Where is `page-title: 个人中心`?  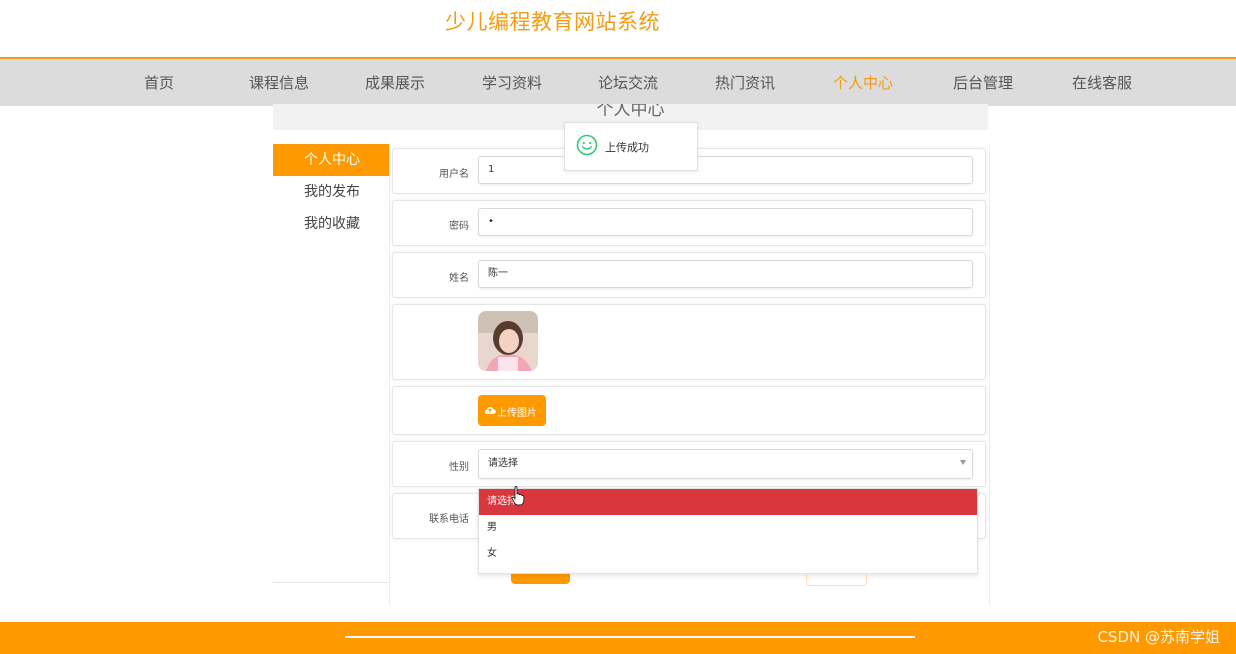
page-title: 个人中心 is located at coordinates (630, 112).